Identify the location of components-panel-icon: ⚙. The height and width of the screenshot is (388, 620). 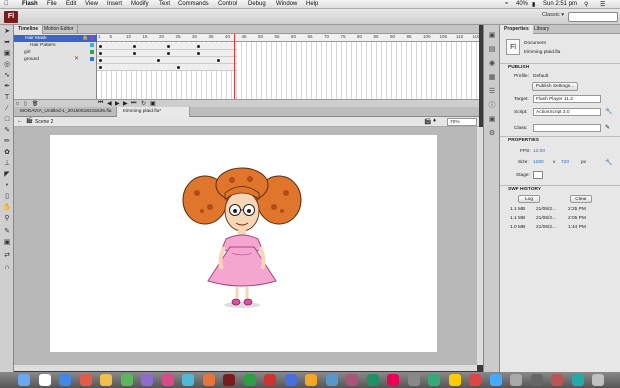
(492, 134).